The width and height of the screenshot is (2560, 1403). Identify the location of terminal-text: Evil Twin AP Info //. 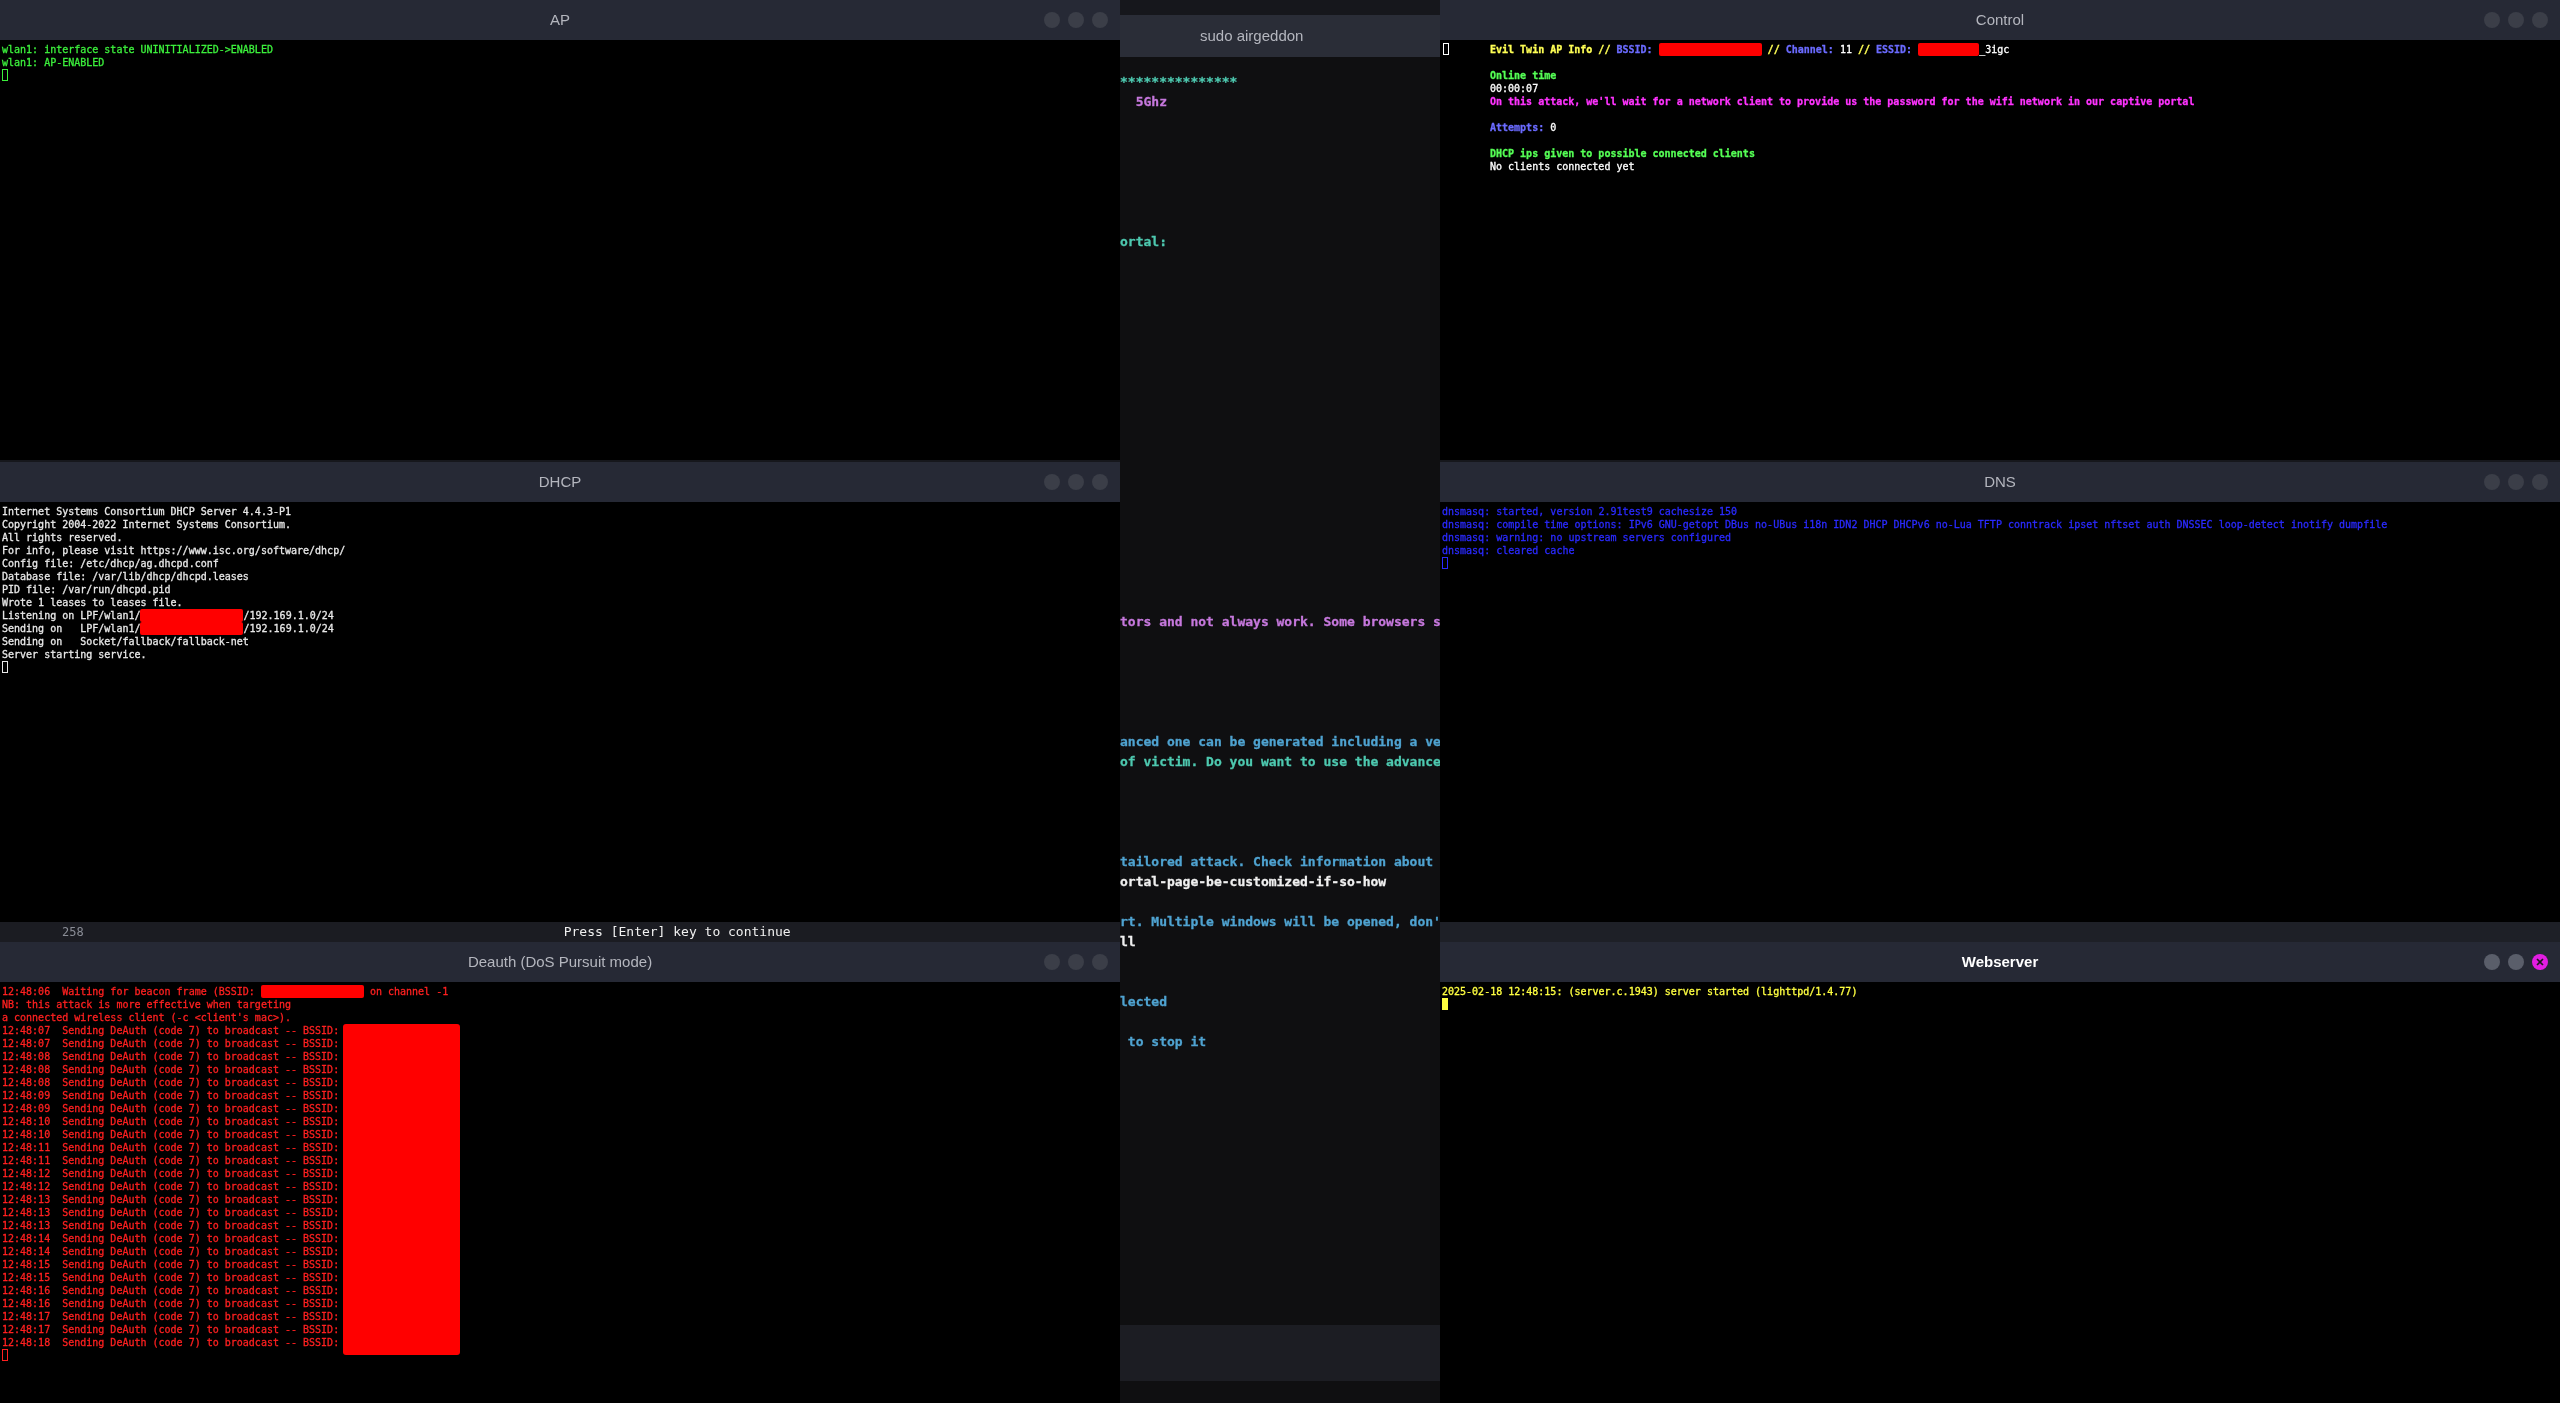
(1551, 49).